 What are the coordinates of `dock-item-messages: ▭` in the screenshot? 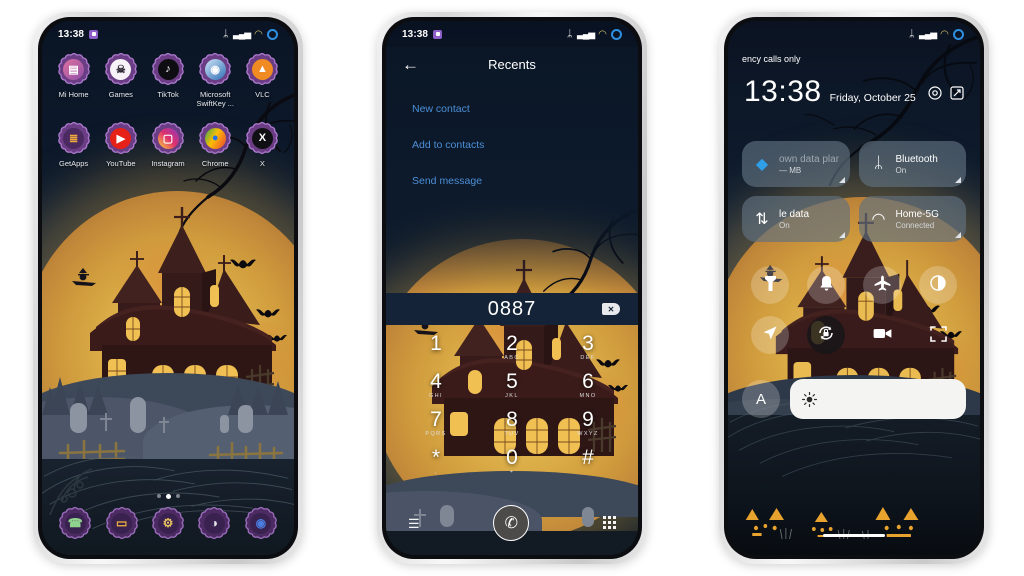 It's located at (121, 523).